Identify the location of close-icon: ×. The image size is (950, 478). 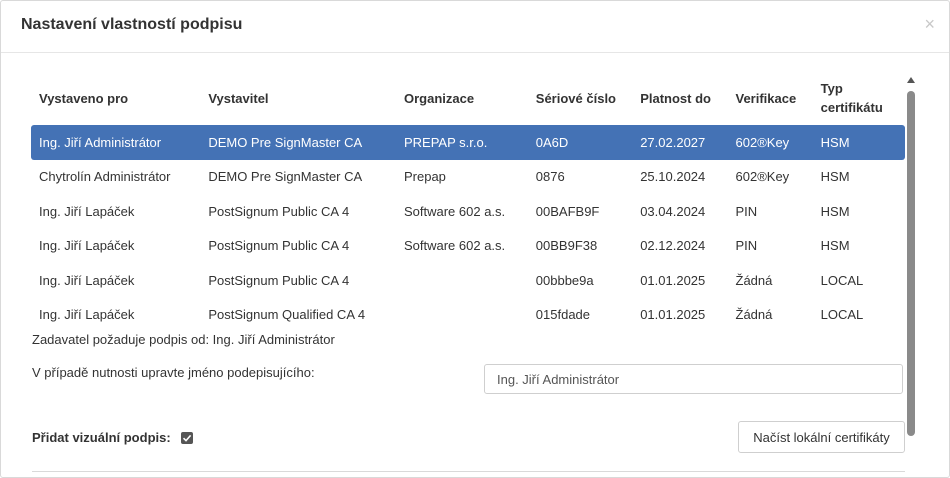
(929, 24).